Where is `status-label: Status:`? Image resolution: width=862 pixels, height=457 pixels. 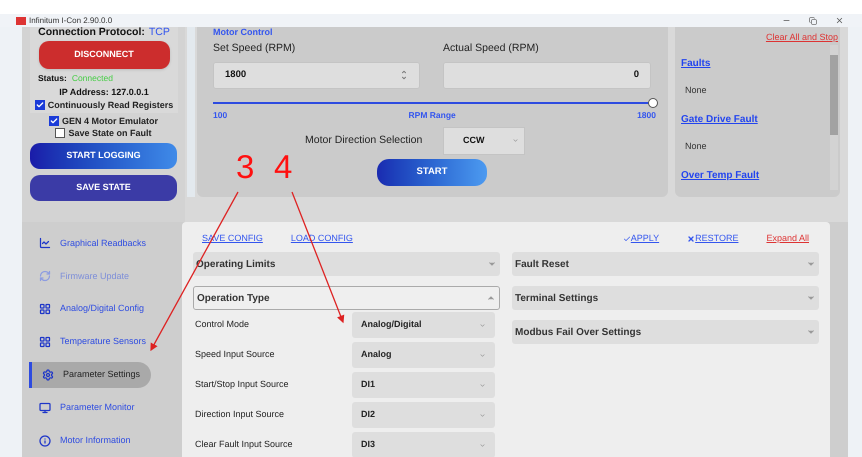
status-label: Status: is located at coordinates (52, 78).